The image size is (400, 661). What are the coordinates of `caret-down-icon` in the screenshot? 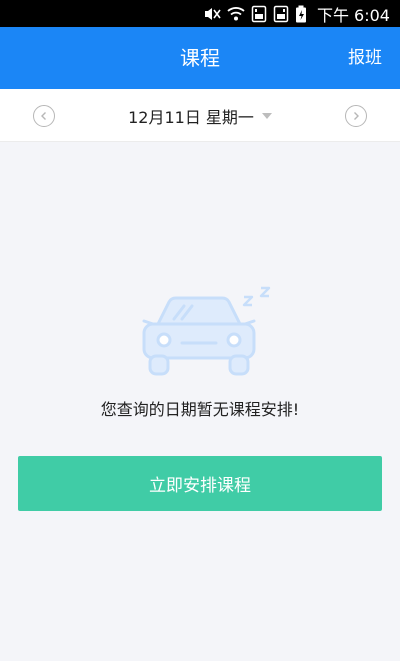 It's located at (266, 115).